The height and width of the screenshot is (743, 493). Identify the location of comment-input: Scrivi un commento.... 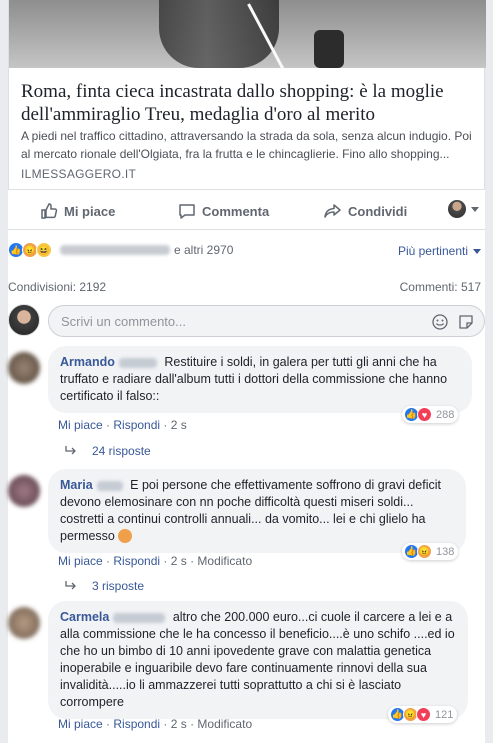
(266, 321).